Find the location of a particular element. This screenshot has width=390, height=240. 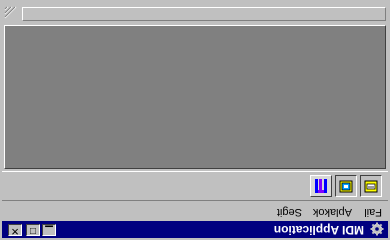

maximize-icon: □ is located at coordinates (33, 230).